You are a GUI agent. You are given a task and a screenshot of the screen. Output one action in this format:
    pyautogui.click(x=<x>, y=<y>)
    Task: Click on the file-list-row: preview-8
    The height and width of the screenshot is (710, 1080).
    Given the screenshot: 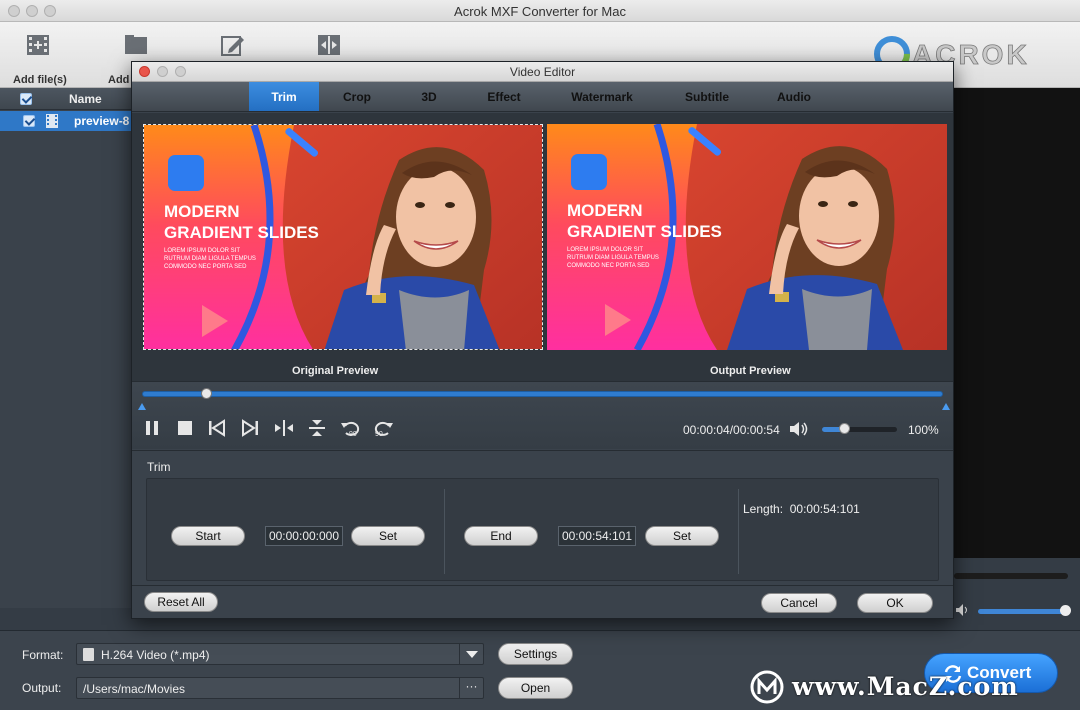 What is the action you would take?
    pyautogui.click(x=67, y=121)
    